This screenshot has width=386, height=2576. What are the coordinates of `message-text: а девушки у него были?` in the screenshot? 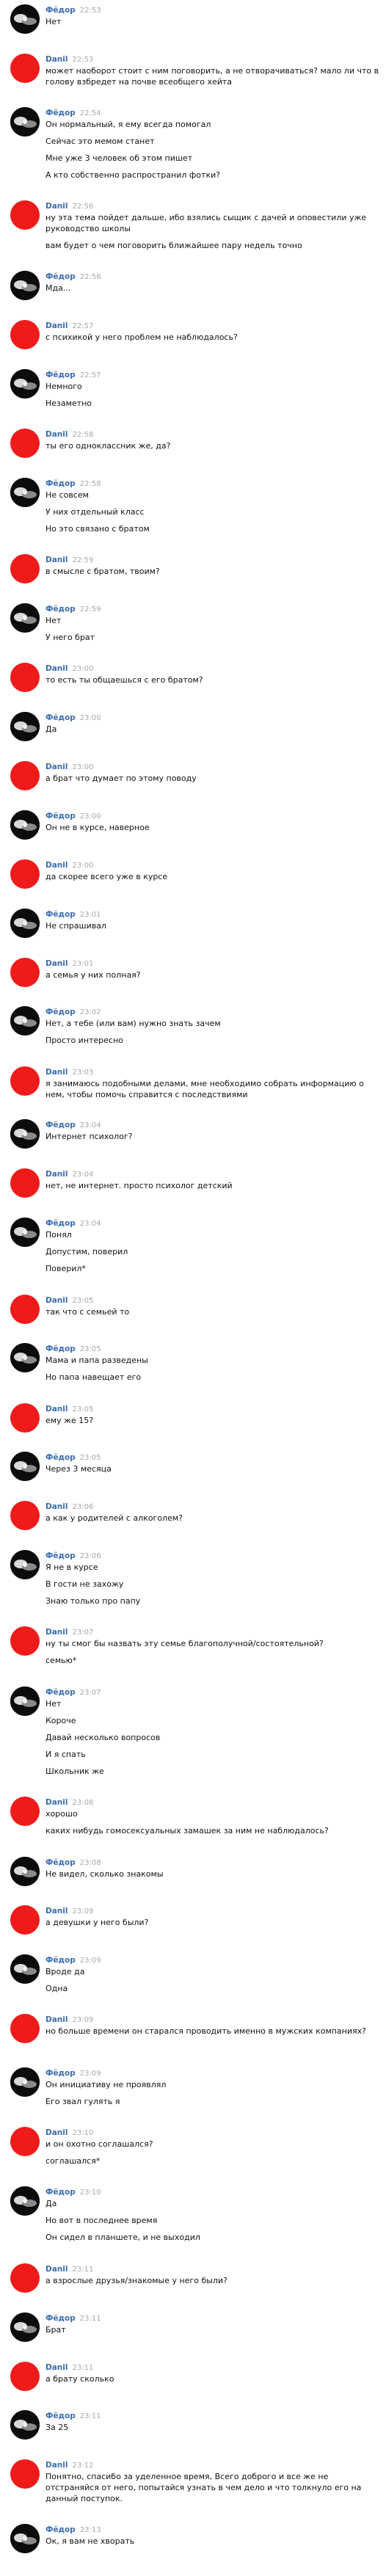 It's located at (97, 1922).